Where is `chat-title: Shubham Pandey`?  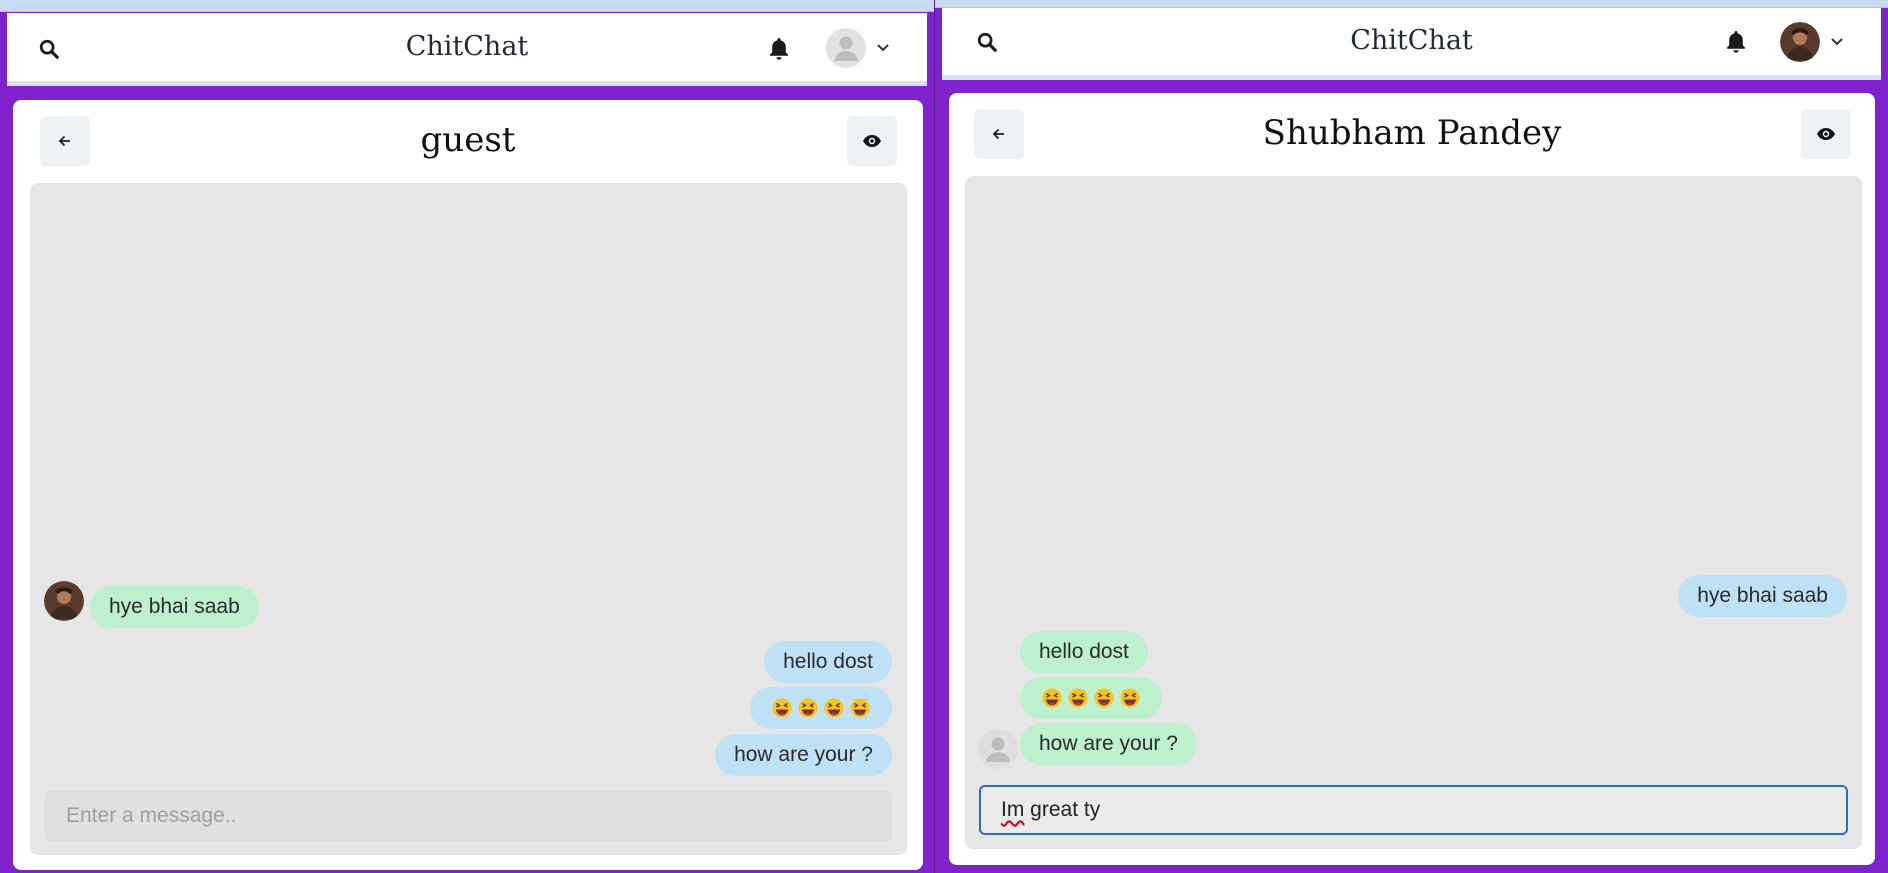
chat-title: Shubham Pandey is located at coordinates (1412, 133).